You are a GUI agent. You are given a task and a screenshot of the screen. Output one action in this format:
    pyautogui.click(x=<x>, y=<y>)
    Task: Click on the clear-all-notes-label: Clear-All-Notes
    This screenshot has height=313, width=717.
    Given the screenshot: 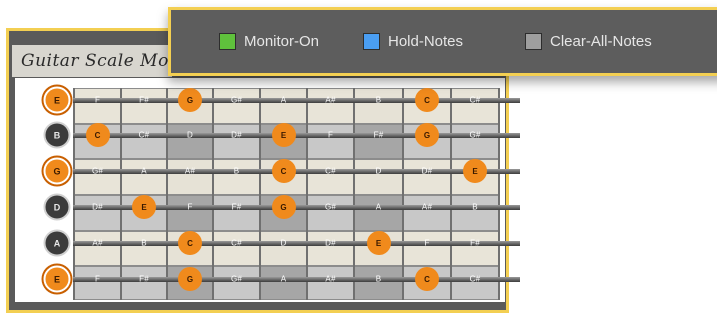 What is the action you would take?
    pyautogui.click(x=601, y=41)
    